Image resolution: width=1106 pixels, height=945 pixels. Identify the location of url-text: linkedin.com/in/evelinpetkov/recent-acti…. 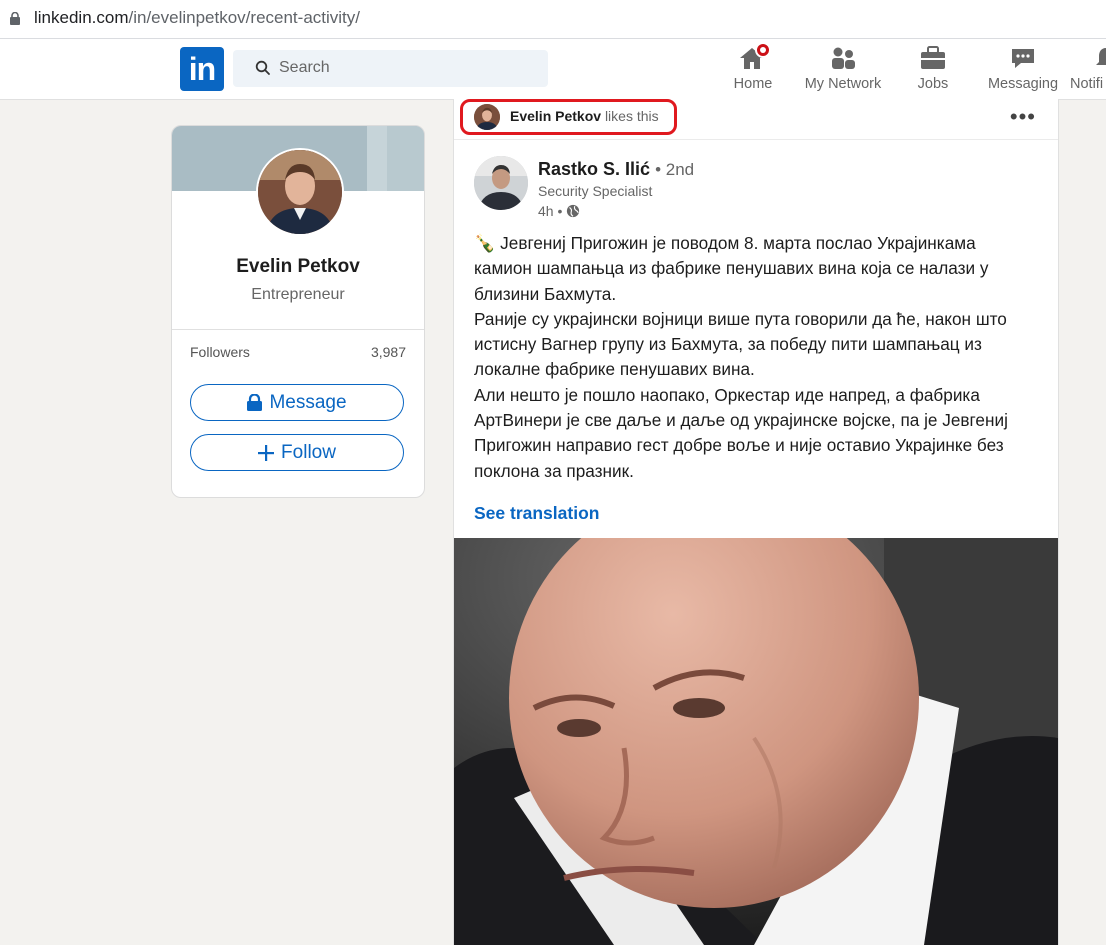
(197, 18).